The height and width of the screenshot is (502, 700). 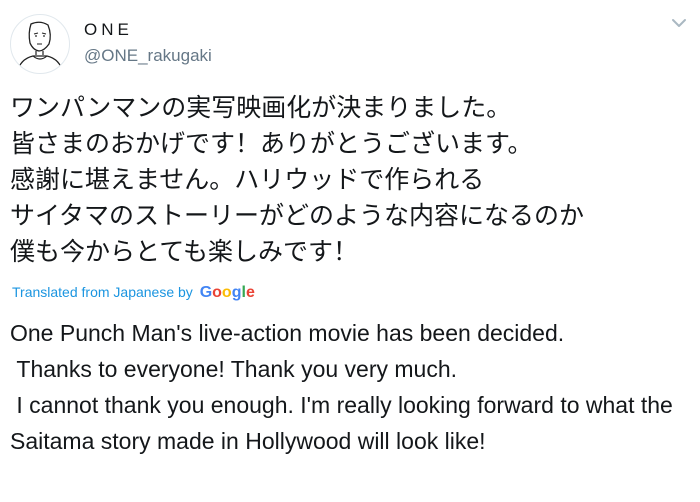 I want to click on translation-prefix: Translated from Japanese by, so click(x=102, y=292).